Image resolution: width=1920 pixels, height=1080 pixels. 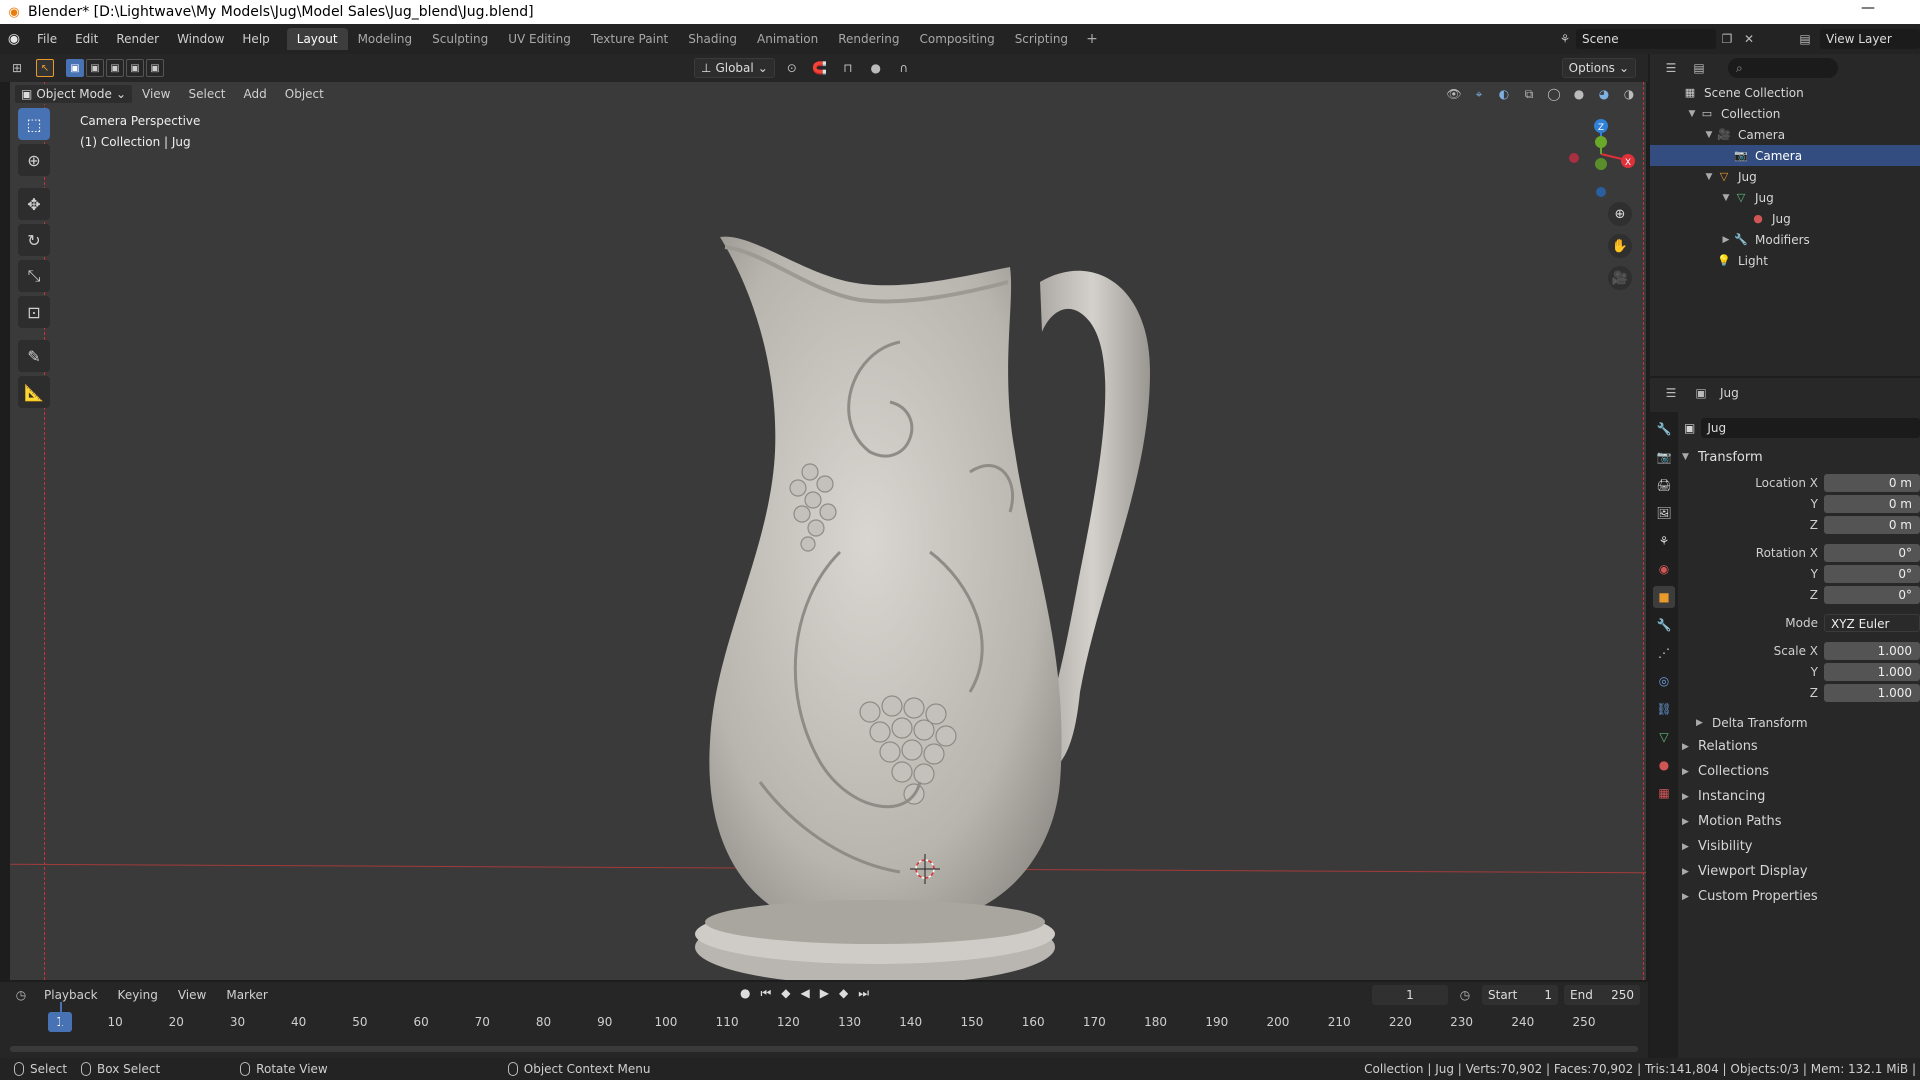 What do you see at coordinates (787, 39) in the screenshot?
I see `tab-animation: Animation` at bounding box center [787, 39].